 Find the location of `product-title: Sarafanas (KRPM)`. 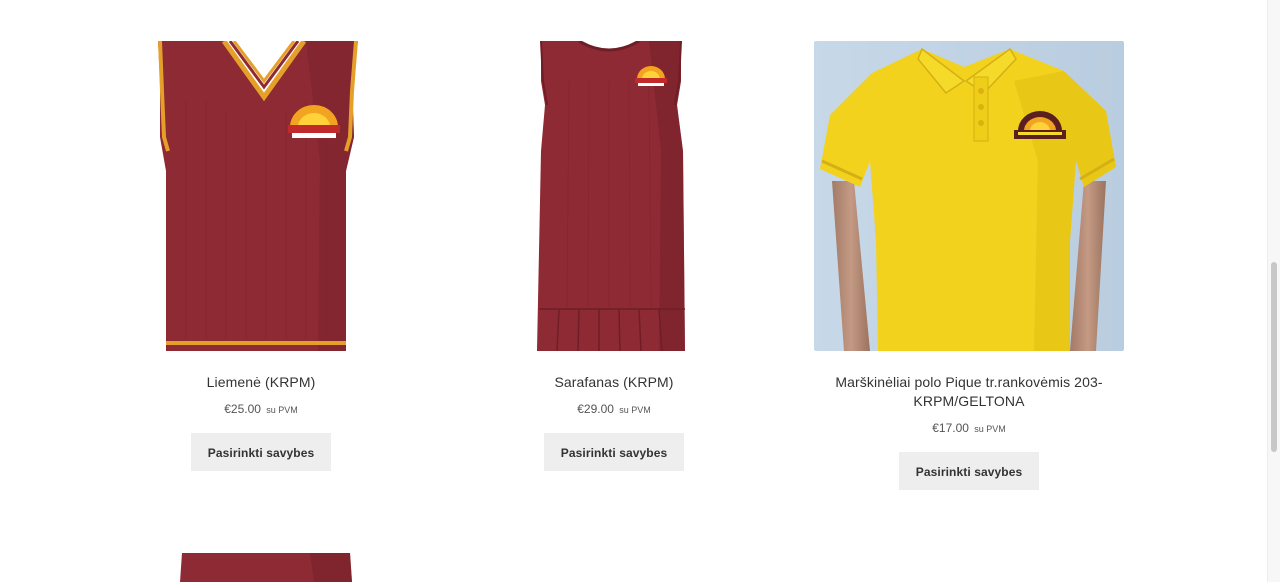

product-title: Sarafanas (KRPM) is located at coordinates (614, 382).